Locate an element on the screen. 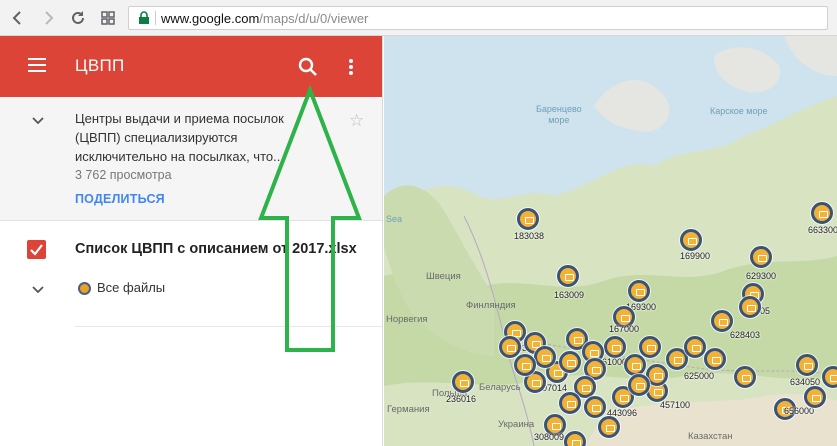 This screenshot has height=446, width=837. map-title: ЦВПП is located at coordinates (100, 65).